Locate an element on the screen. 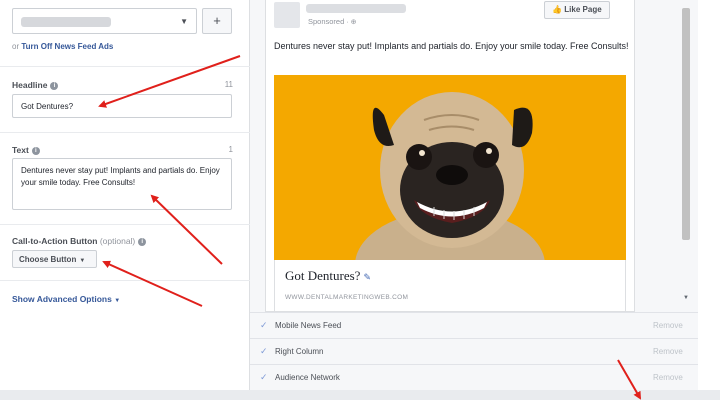 The width and height of the screenshot is (720, 400). sponsored-row: Sponsored · ⊕ is located at coordinates (332, 21).